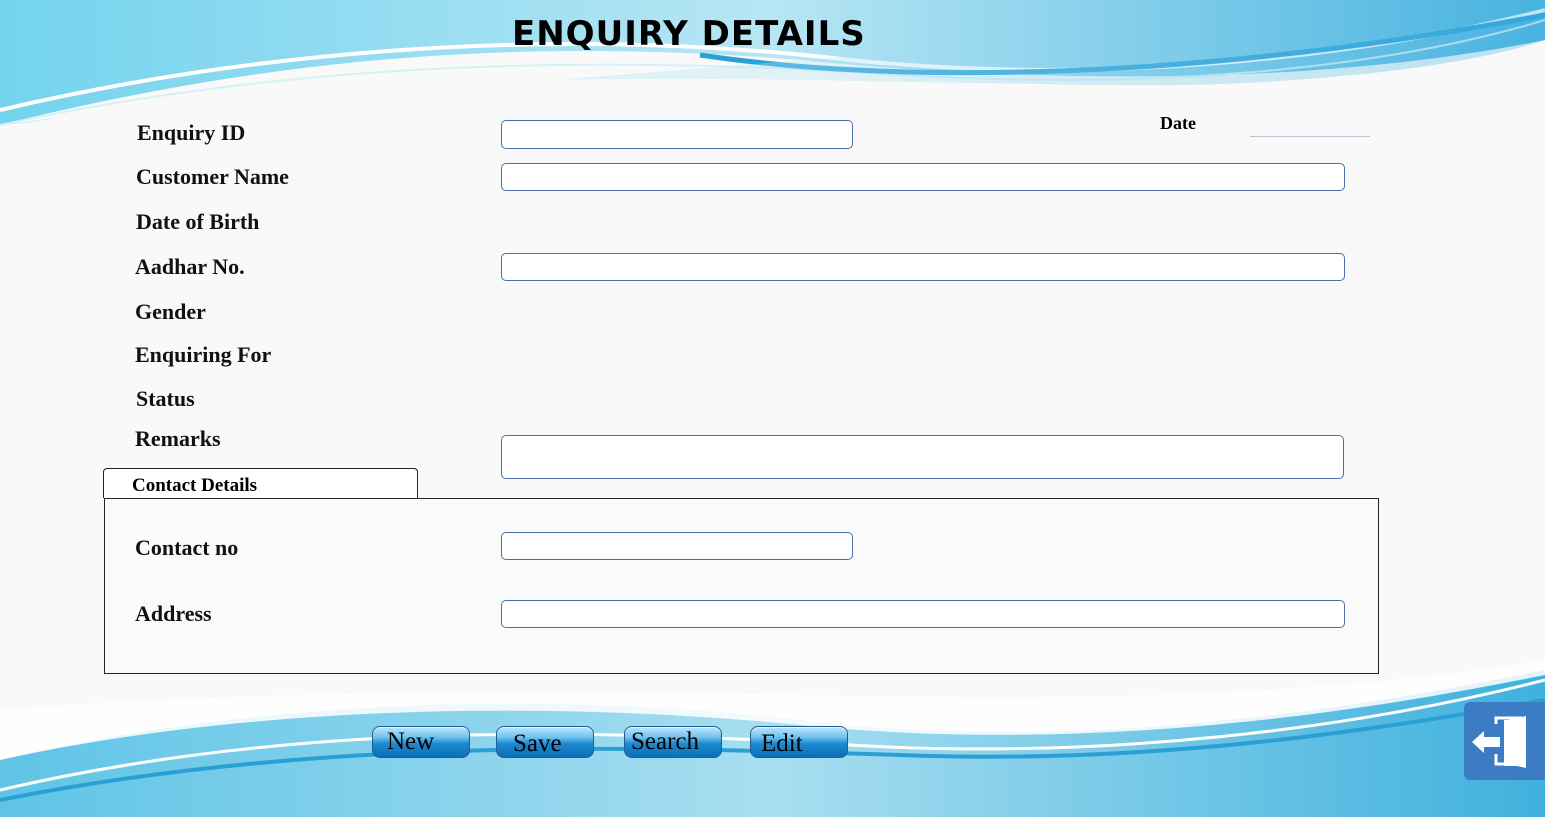 The height and width of the screenshot is (817, 1545). What do you see at coordinates (689, 34) in the screenshot?
I see `page-title: ENQUIRY DETAILS` at bounding box center [689, 34].